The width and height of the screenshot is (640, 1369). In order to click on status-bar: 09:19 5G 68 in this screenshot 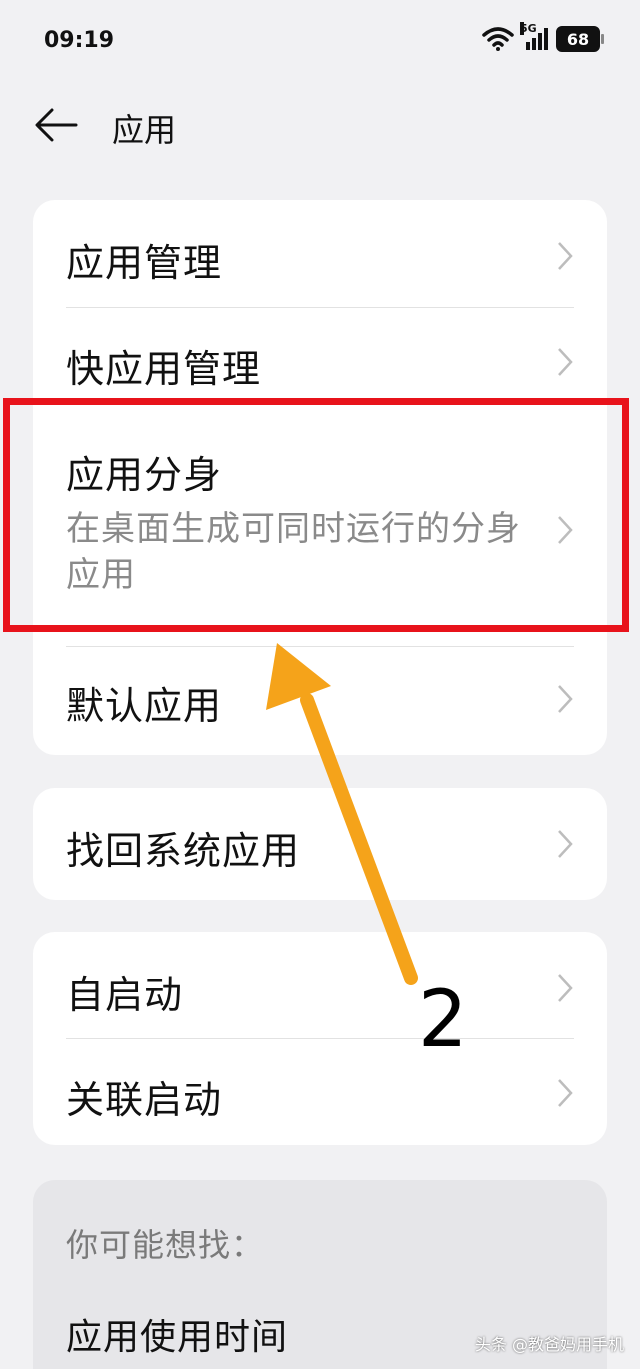, I will do `click(320, 40)`.